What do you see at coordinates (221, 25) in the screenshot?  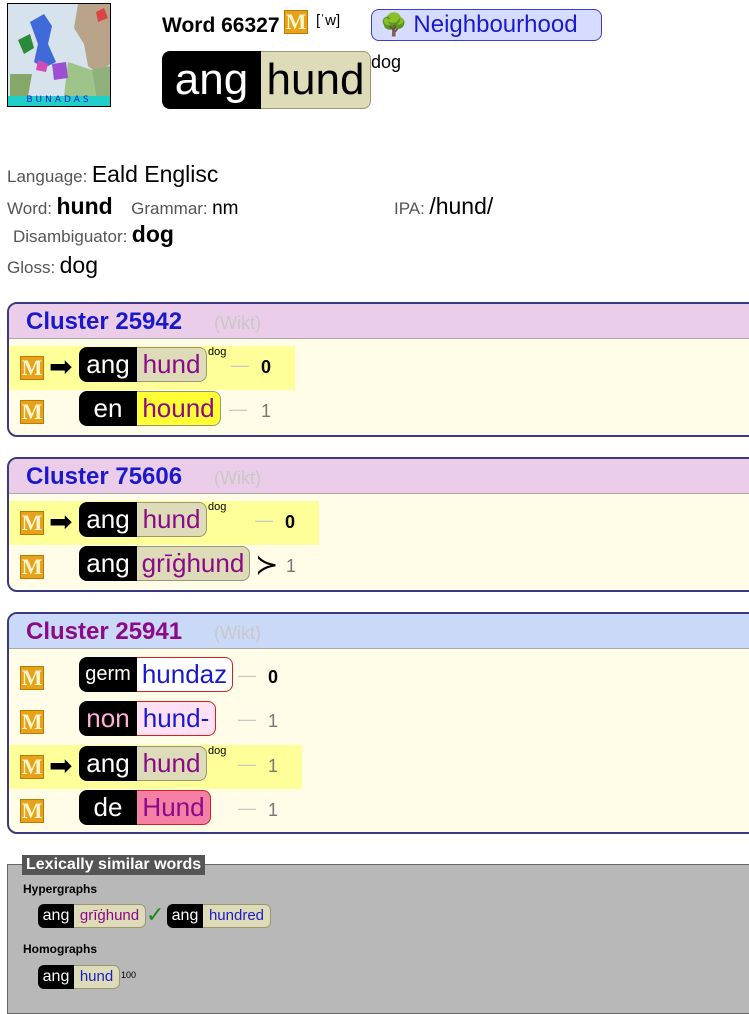 I see `word-title: Word 66327` at bounding box center [221, 25].